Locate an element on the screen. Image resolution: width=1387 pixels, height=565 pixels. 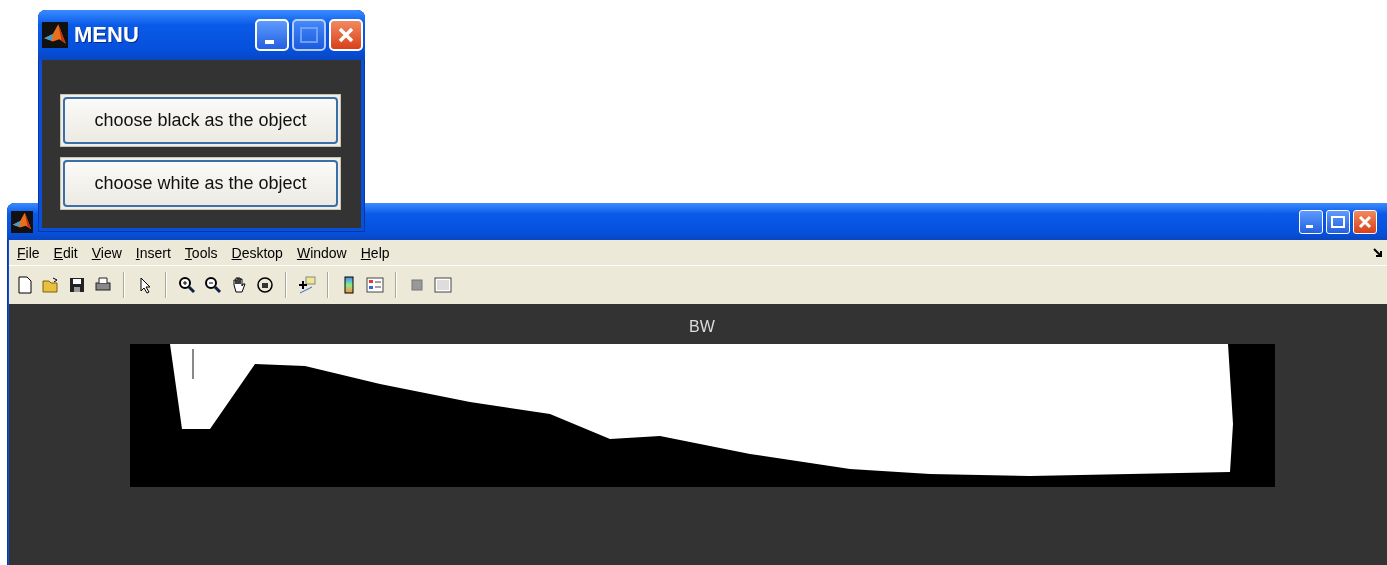
choice-button: choose black as the object is located at coordinates (200, 120).